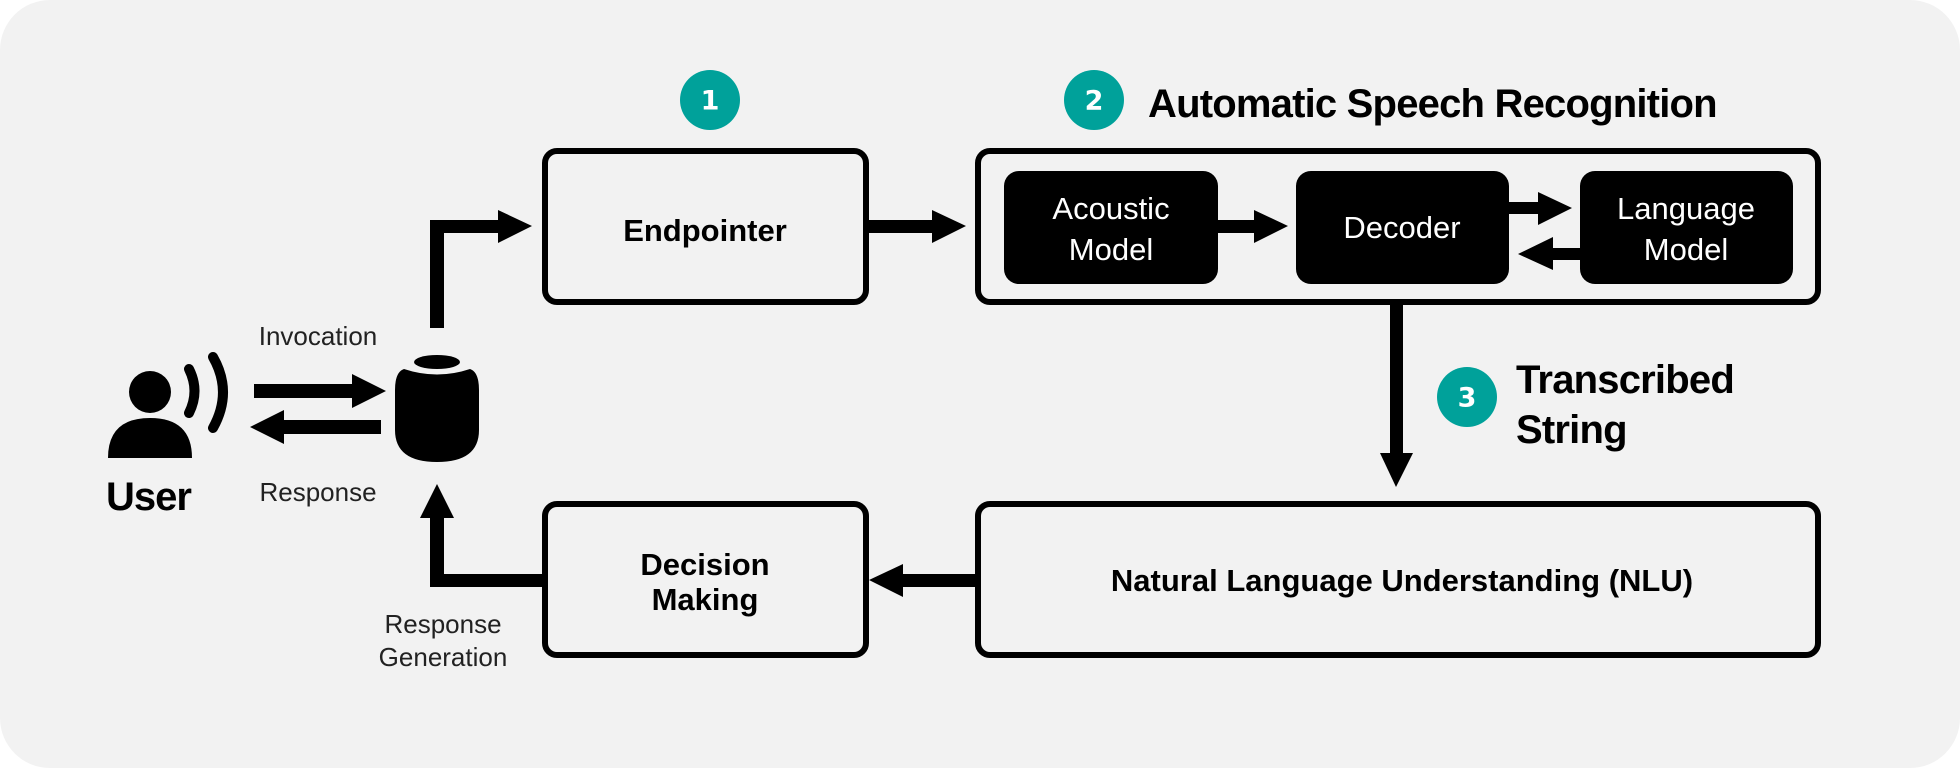 This screenshot has height=768, width=1960. What do you see at coordinates (1625, 380) in the screenshot?
I see `transcribed-string-label-line1: Transcribed` at bounding box center [1625, 380].